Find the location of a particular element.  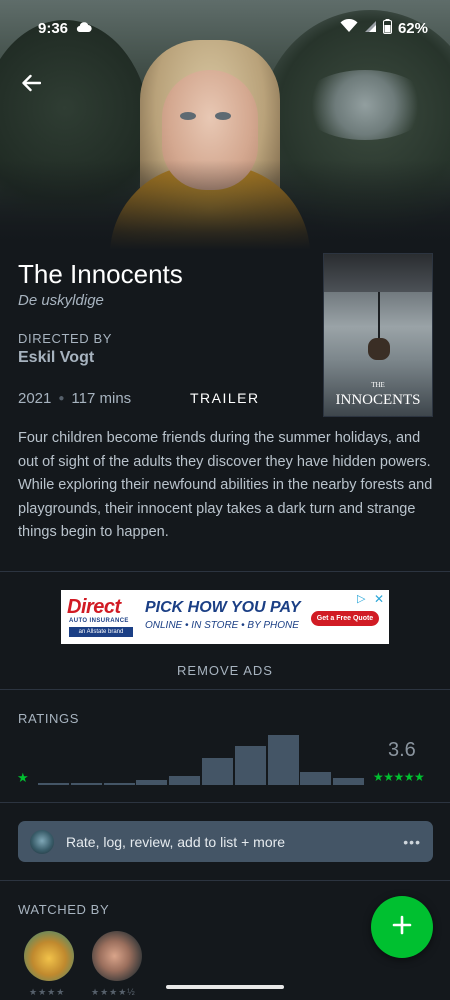

poster-the-text: THE is located at coordinates (378, 385).